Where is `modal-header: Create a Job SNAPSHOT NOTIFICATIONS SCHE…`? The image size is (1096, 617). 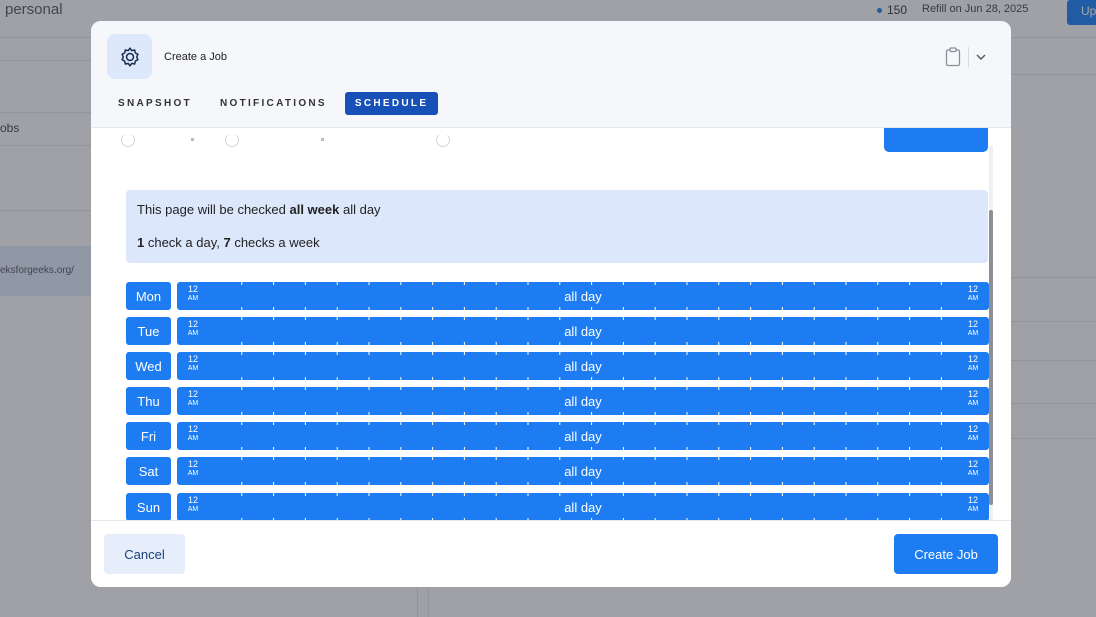 modal-header: Create a Job SNAPSHOT NOTIFICATIONS SCHE… is located at coordinates (551, 74).